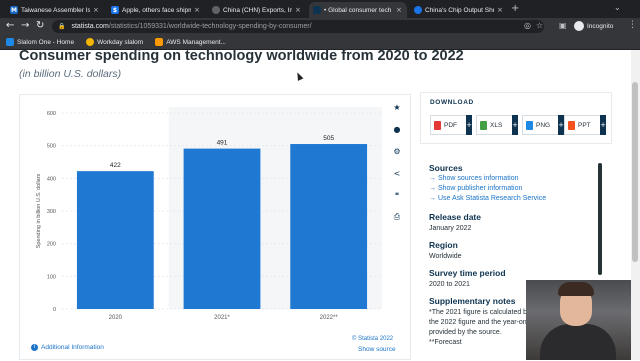 The width and height of the screenshot is (640, 361). I want to click on bookmark-icon, so click(159, 42).